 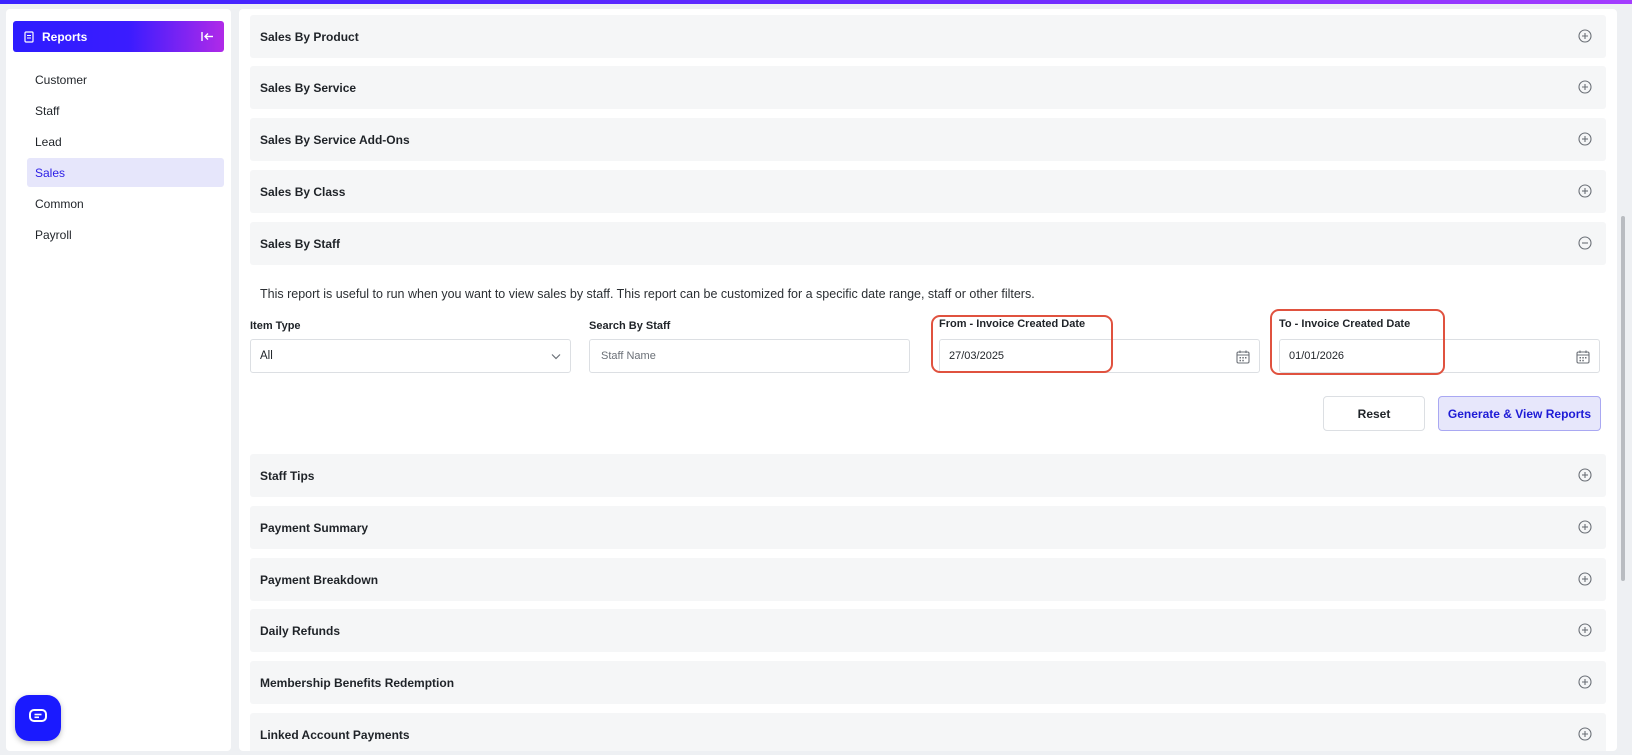 What do you see at coordinates (556, 356) in the screenshot?
I see `chevron-down-icon` at bounding box center [556, 356].